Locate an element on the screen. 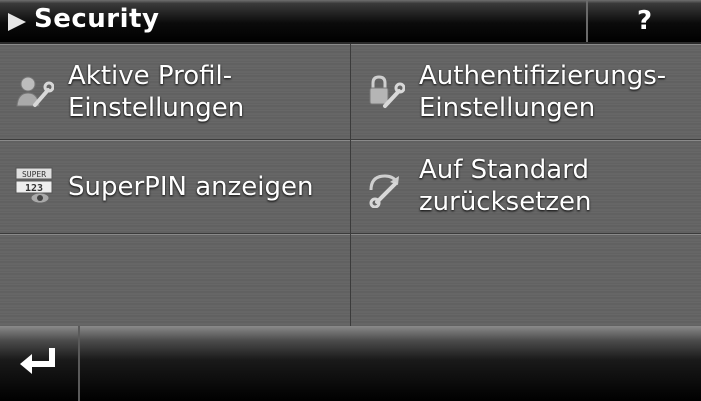 The width and height of the screenshot is (701, 401). menu-item-active-profile-settings: Aktive Profil- Einstellungen is located at coordinates (175, 92).